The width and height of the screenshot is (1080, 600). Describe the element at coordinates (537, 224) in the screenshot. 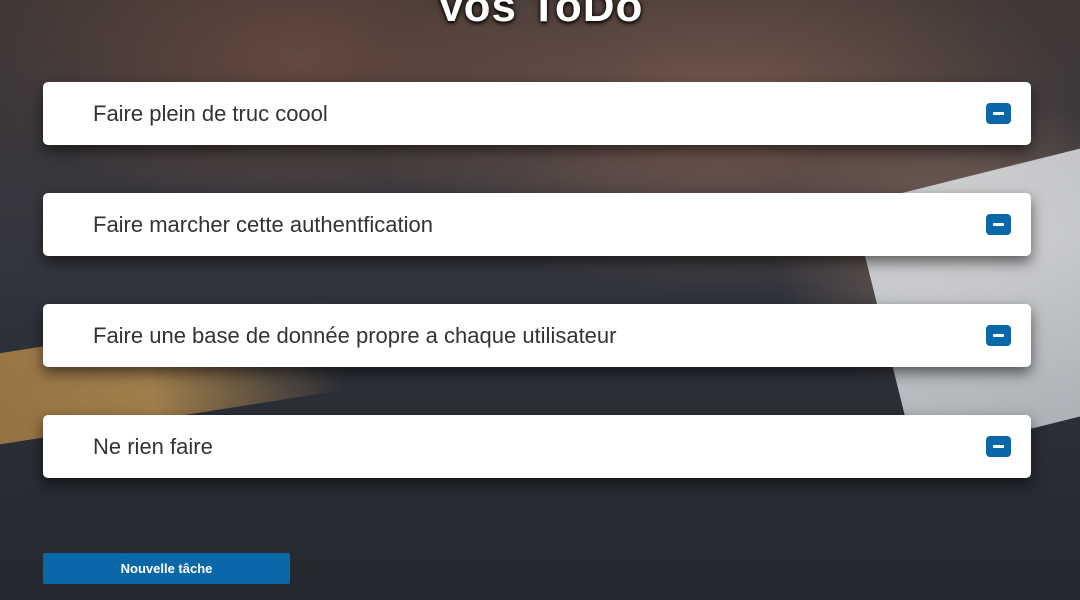

I see `todo-item: Faire marcher cette authentfication` at that location.